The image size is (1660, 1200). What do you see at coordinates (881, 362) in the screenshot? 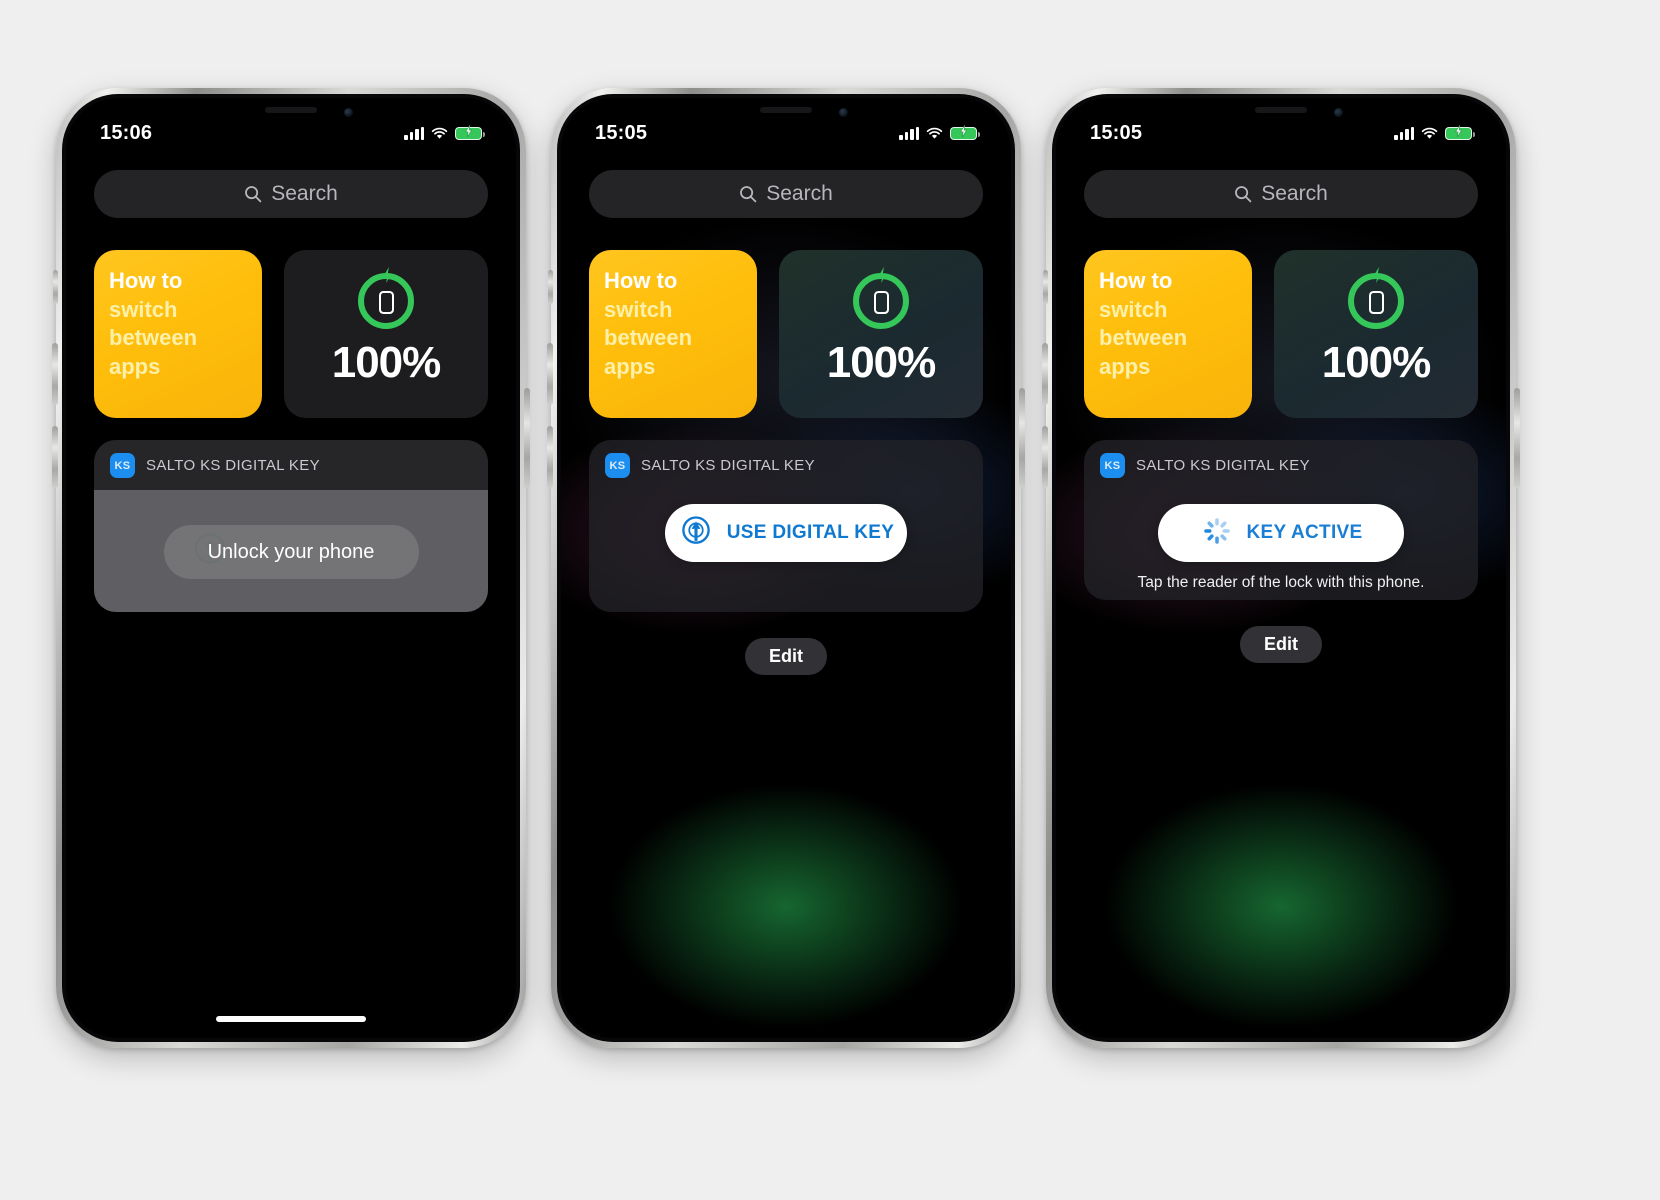
I see `battery-percent: 100%` at bounding box center [881, 362].